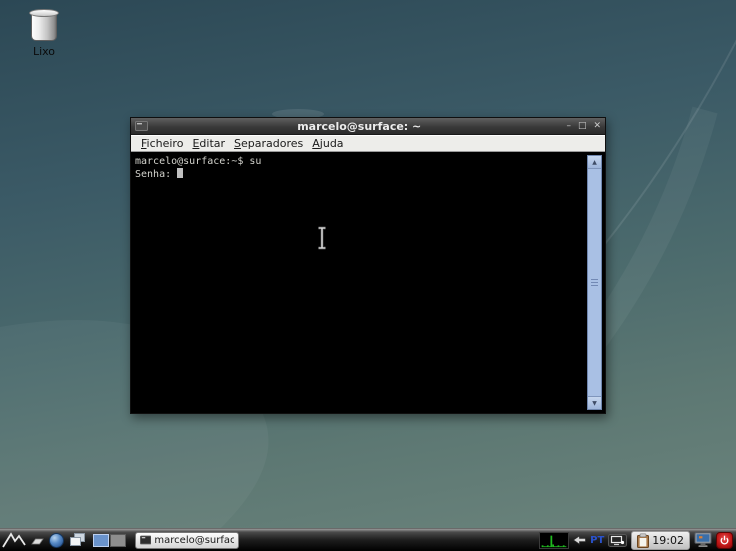 This screenshot has height=551, width=736. I want to click on window-controls: – □ ✕, so click(583, 126).